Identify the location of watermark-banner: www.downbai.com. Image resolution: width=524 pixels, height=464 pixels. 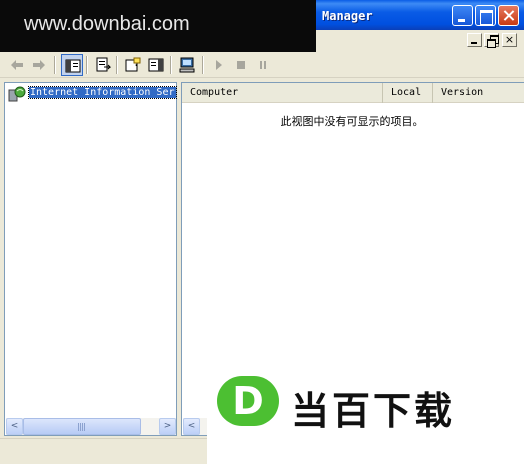
(158, 26).